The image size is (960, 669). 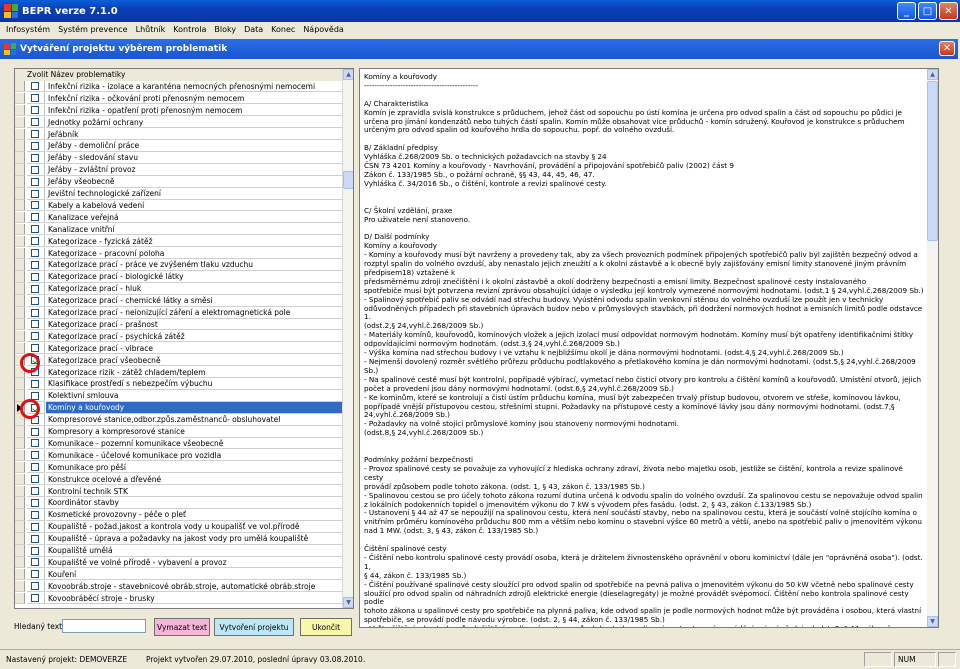 I want to click on table-row: Kolektivní smlouva, so click(x=180, y=396).